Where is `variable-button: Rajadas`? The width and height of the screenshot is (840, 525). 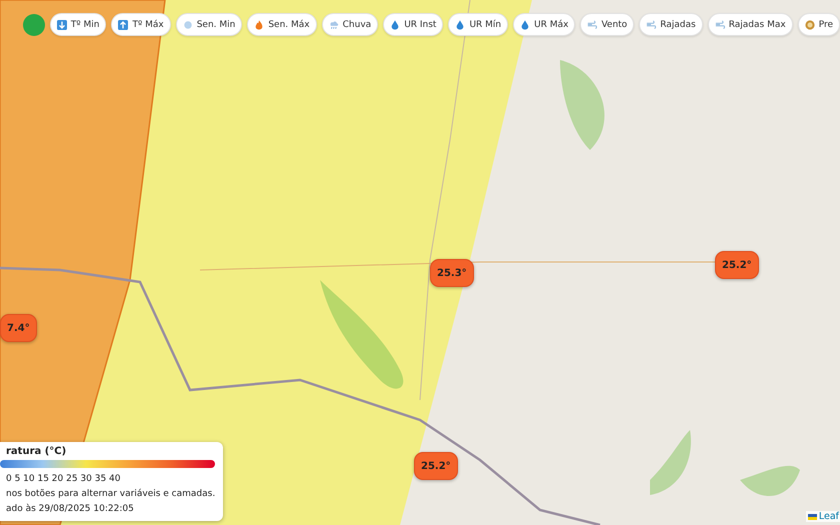 variable-button: Rajadas is located at coordinates (671, 24).